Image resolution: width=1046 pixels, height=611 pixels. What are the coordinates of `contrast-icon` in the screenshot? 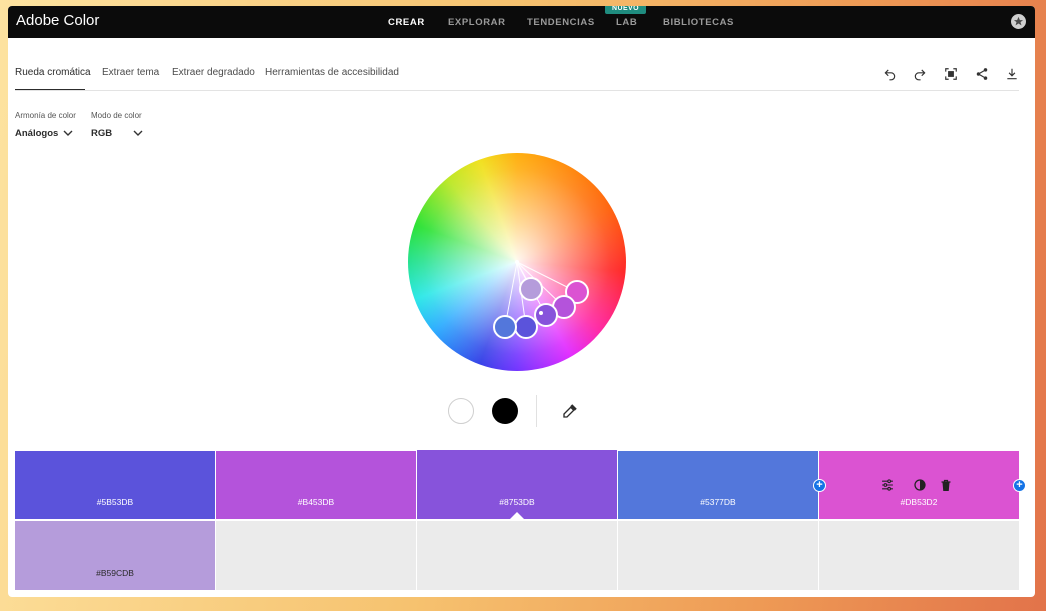 It's located at (920, 485).